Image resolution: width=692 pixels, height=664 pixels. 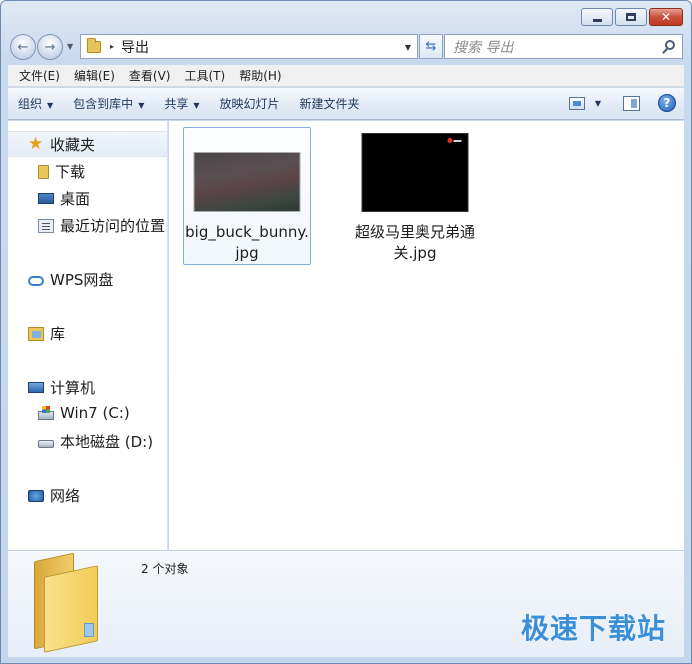 What do you see at coordinates (260, 75) in the screenshot?
I see `menu-help: 帮助(H)` at bounding box center [260, 75].